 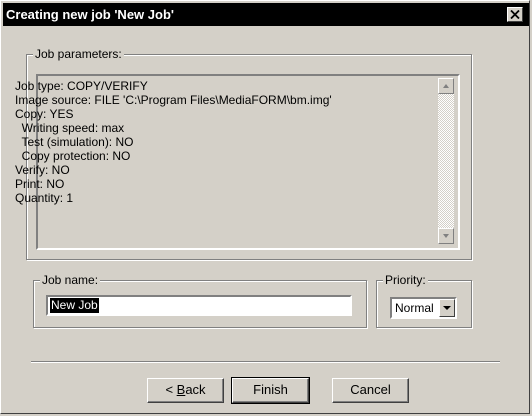 What do you see at coordinates (70, 128) in the screenshot?
I see `param-line: Writing speed: max` at bounding box center [70, 128].